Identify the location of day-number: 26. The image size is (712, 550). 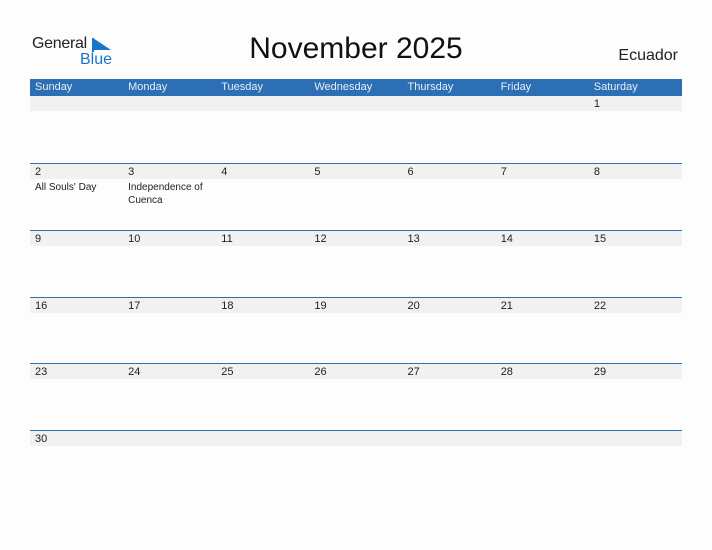
(320, 372).